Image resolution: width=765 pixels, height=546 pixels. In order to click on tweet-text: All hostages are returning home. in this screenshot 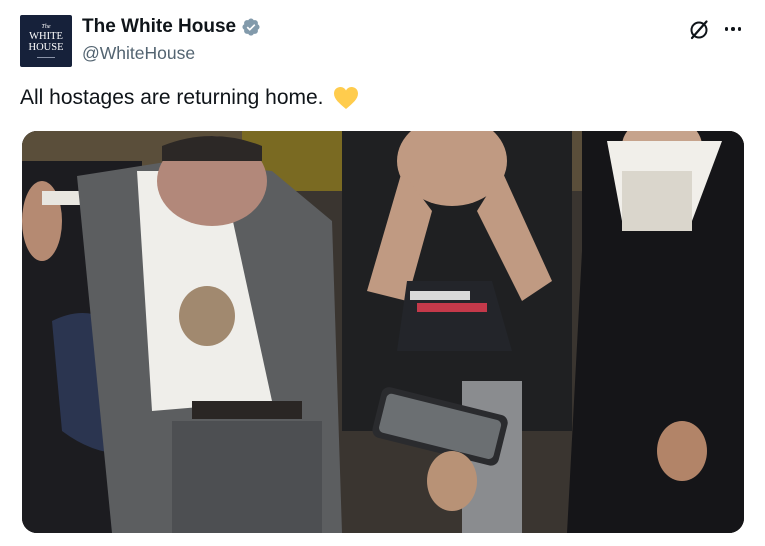, I will do `click(172, 97)`.